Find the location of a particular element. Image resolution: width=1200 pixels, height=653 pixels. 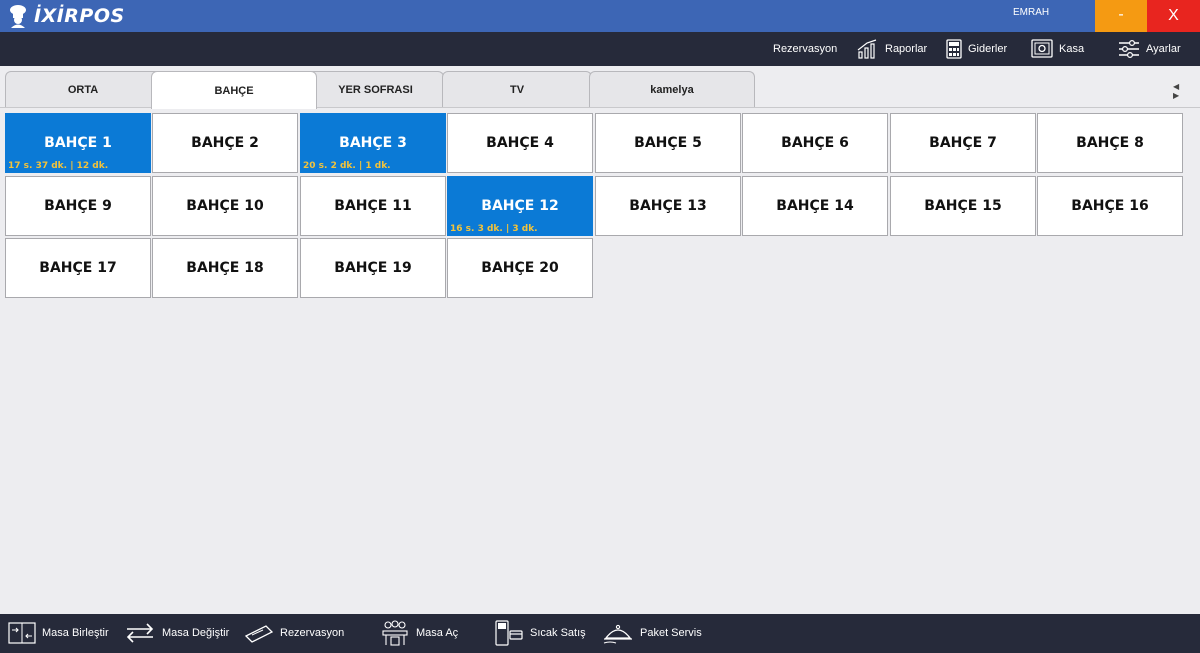

chef-hat-icon is located at coordinates (18, 16).